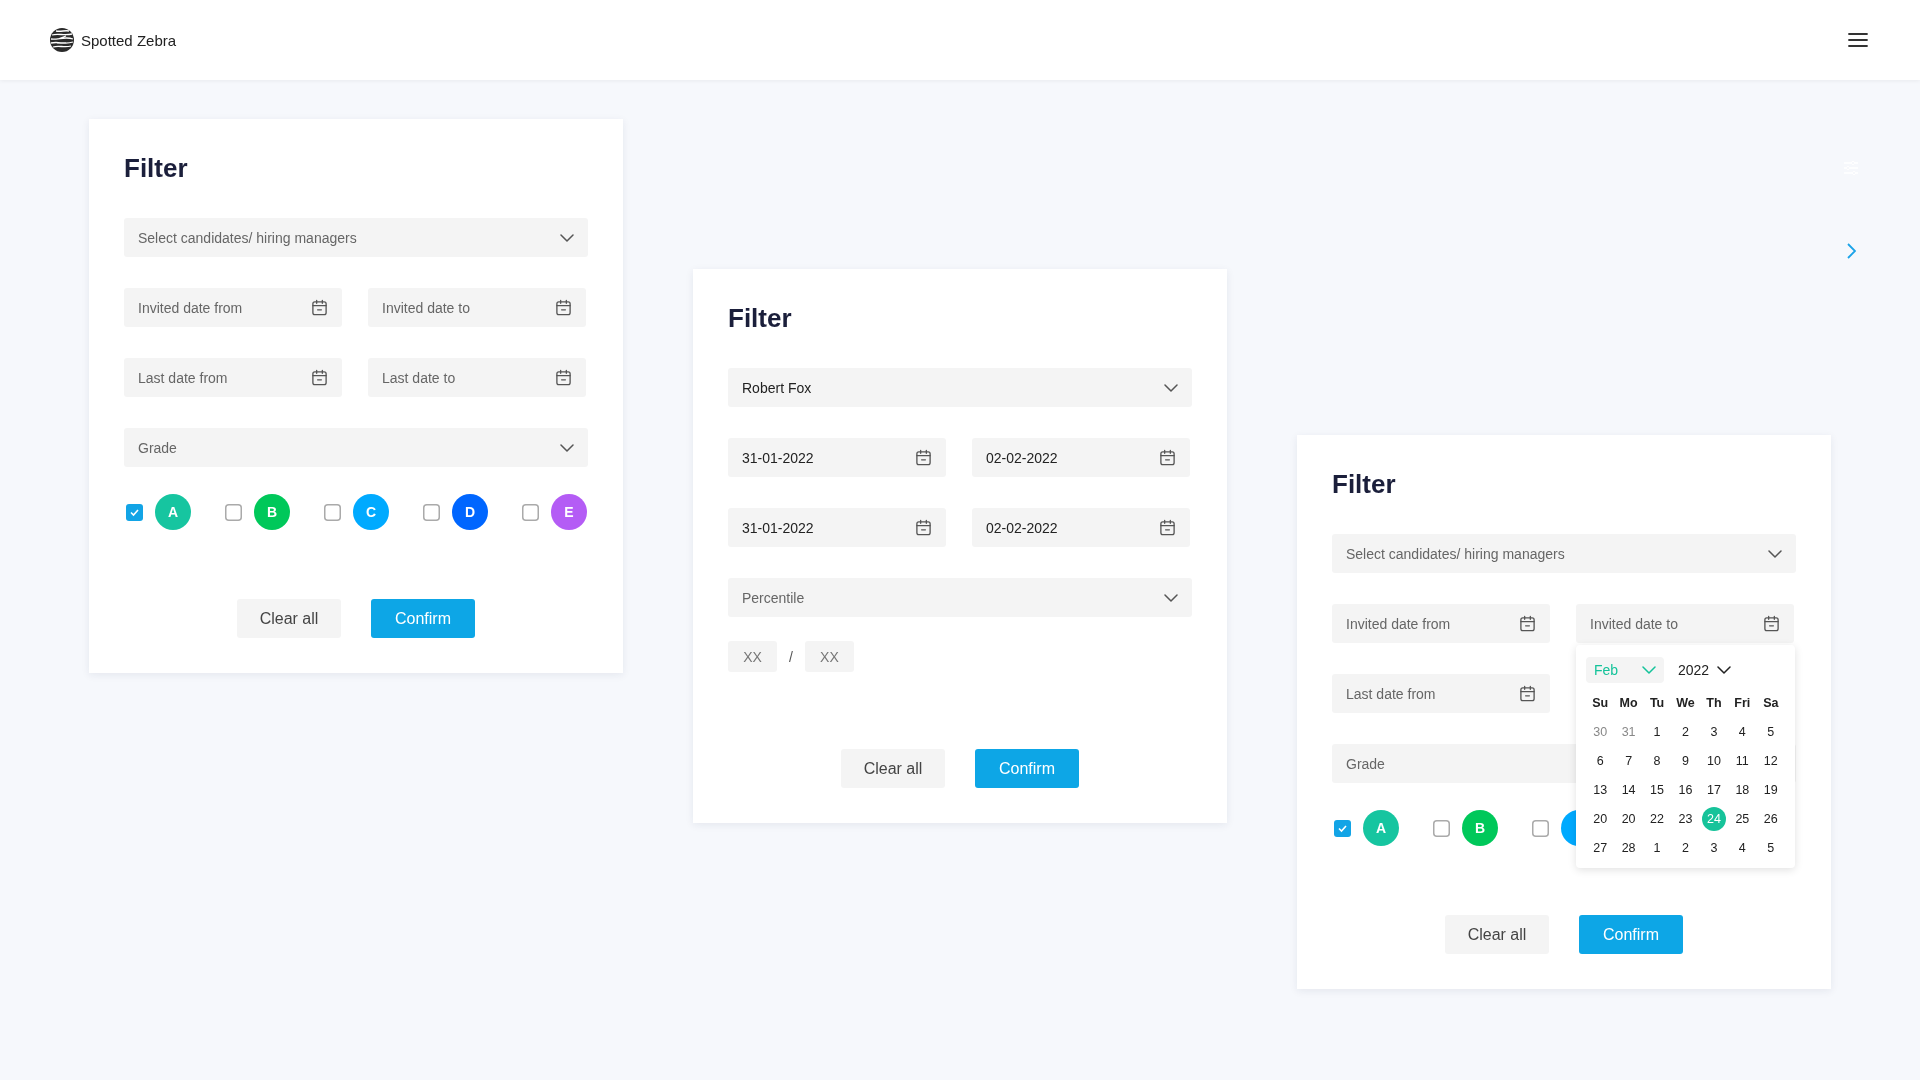 This screenshot has height=1080, width=1920. What do you see at coordinates (1628, 761) in the screenshot?
I see `calendar-day: 7` at bounding box center [1628, 761].